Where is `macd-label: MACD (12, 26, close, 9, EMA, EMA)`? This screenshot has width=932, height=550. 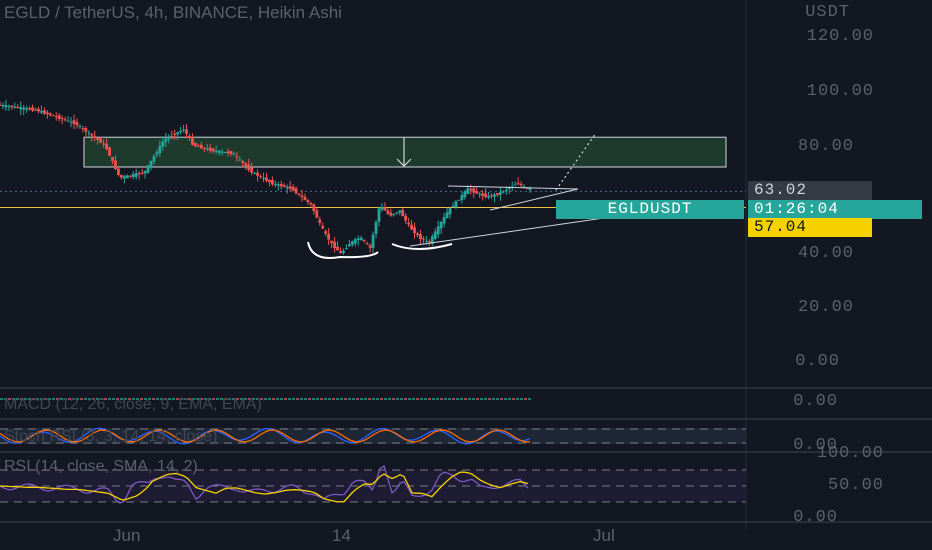
macd-label: MACD (12, 26, close, 9, EMA, EMA) is located at coordinates (133, 404).